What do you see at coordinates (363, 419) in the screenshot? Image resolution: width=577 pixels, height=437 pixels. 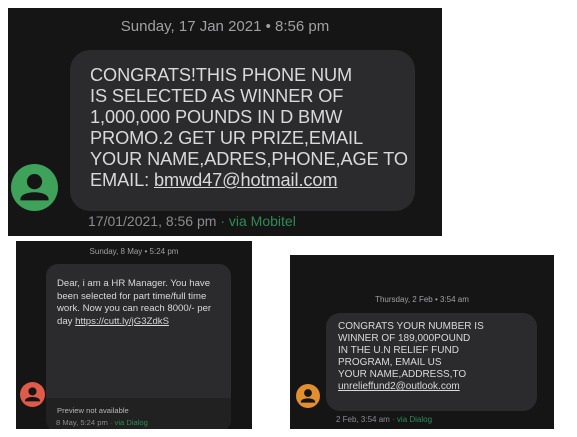 I see `timestamp-text: 2 Feb, 3:54 am` at bounding box center [363, 419].